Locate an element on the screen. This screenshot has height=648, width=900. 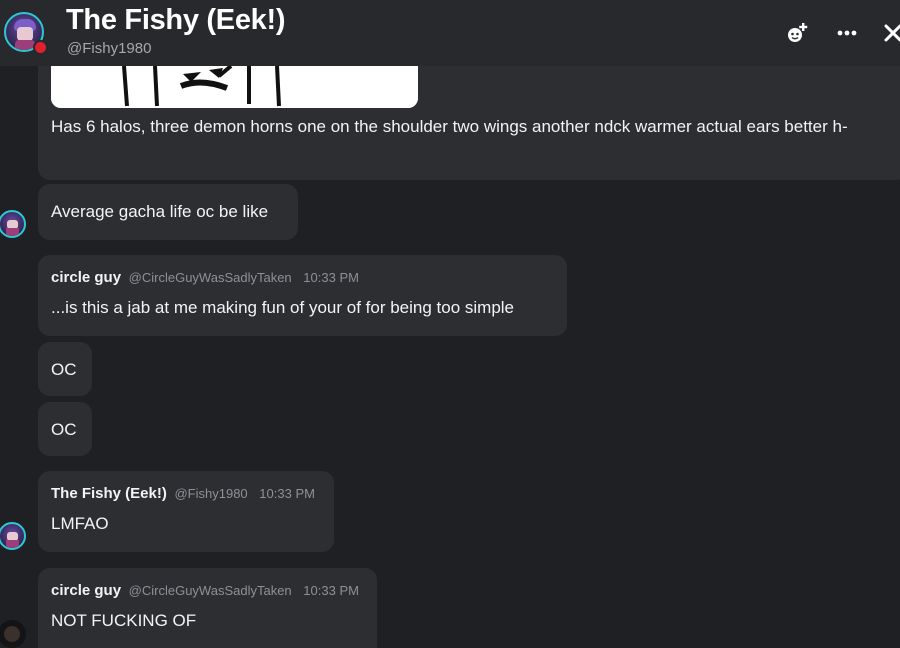
close-button is located at coordinates (890, 33).